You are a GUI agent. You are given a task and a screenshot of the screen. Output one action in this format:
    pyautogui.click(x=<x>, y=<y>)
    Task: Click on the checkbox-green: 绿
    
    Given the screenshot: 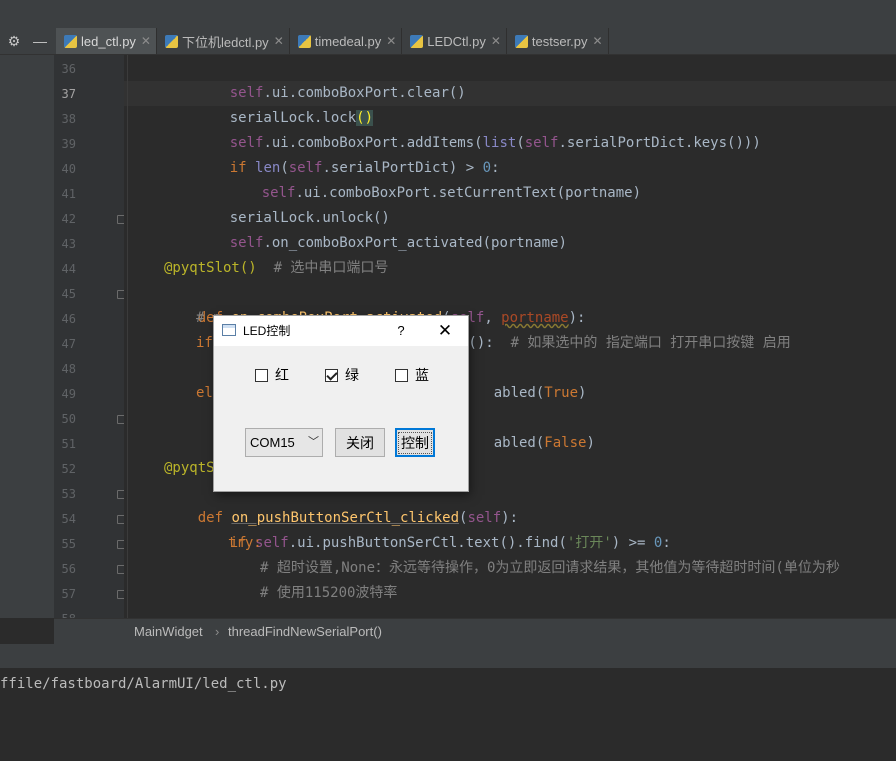 What is the action you would take?
    pyautogui.click(x=342, y=375)
    